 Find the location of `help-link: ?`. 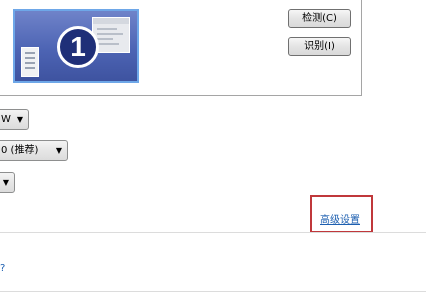

help-link: ? is located at coordinates (2, 268).